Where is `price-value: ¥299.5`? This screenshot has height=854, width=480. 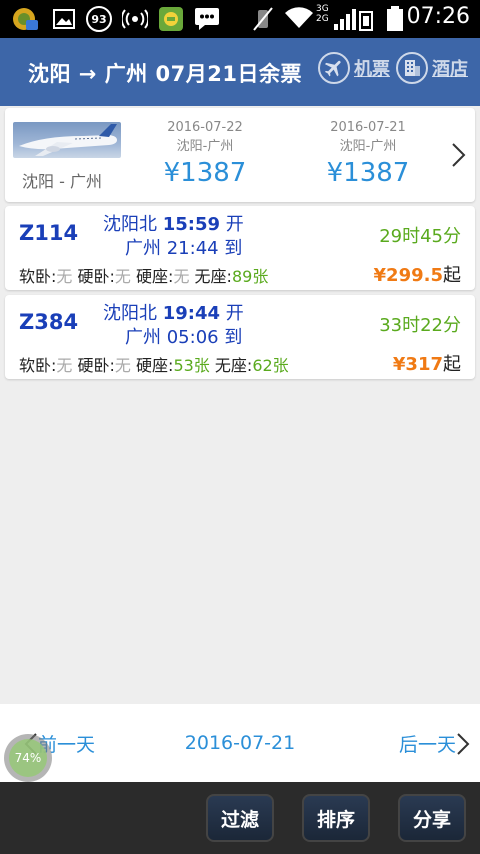 price-value: ¥299.5 is located at coordinates (408, 275).